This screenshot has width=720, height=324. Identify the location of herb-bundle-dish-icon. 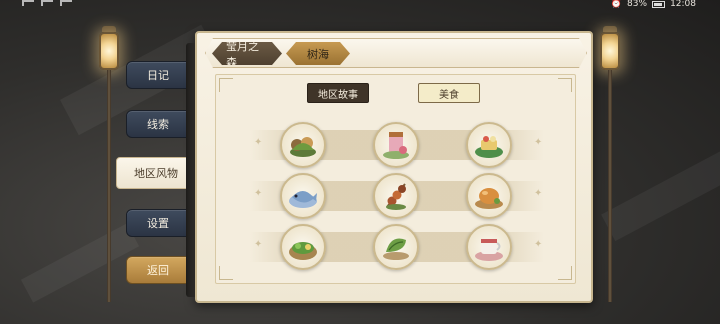
(303, 147).